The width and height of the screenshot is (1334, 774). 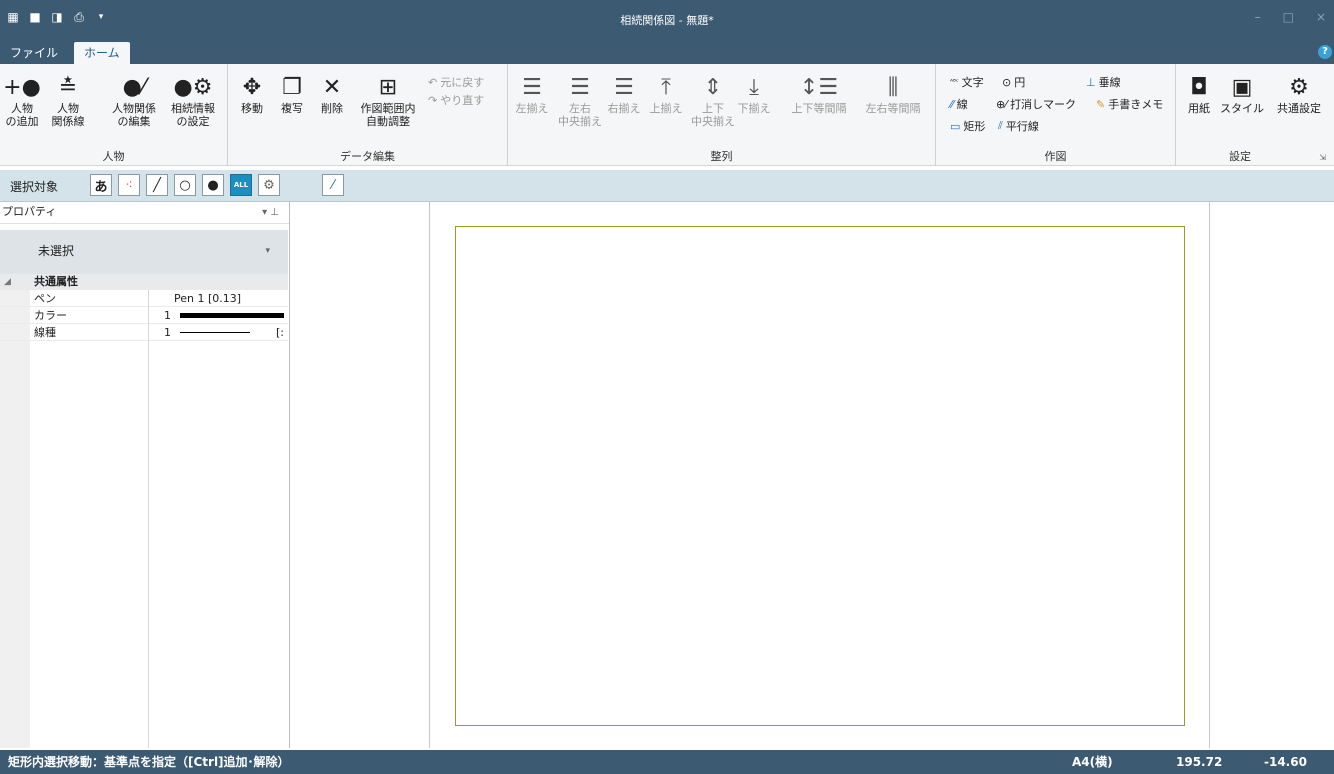 I want to click on text-tool-button: ᴬᴮᶜ 文字, so click(x=967, y=82).